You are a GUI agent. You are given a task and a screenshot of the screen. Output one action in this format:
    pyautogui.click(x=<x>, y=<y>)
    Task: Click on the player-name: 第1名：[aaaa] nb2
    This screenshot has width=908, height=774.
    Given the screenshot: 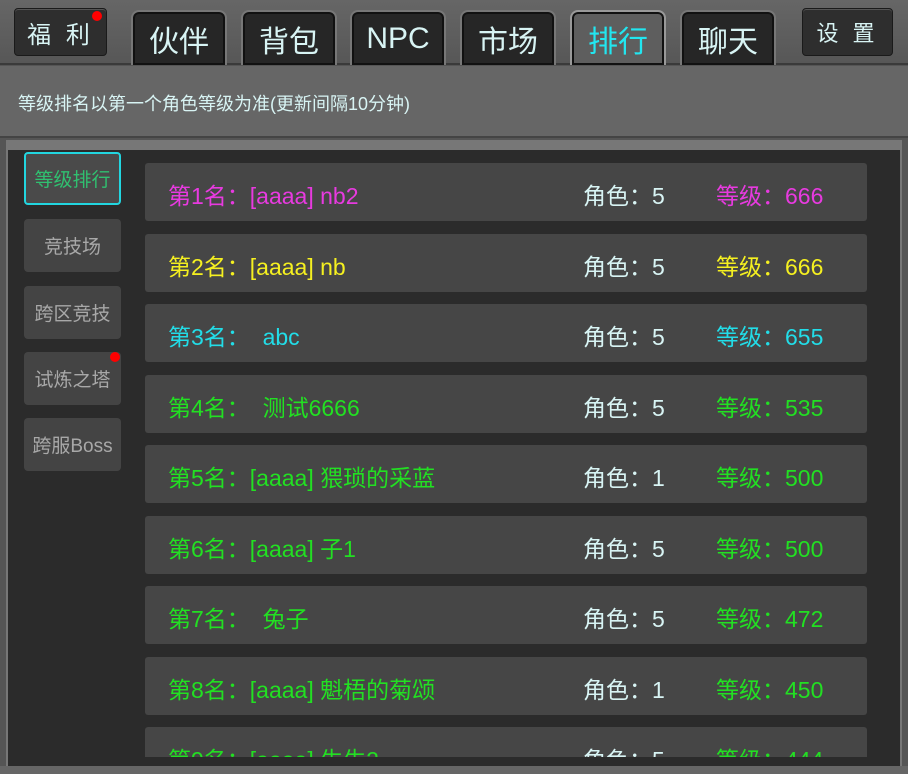 What is the action you would take?
    pyautogui.click(x=263, y=196)
    